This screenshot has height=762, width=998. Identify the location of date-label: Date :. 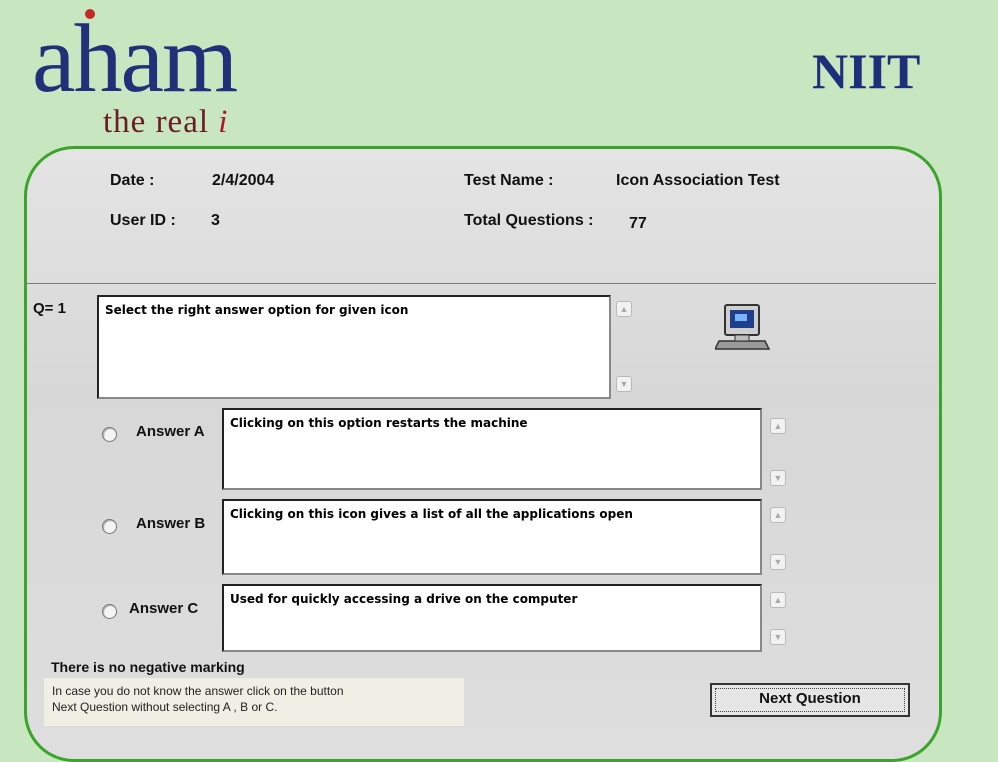
(132, 180).